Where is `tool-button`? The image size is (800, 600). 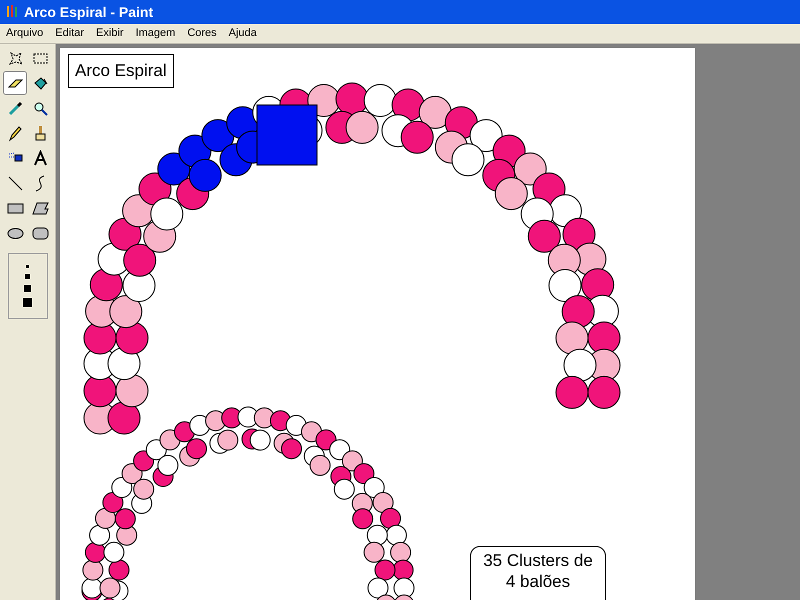
tool-button is located at coordinates (15, 83).